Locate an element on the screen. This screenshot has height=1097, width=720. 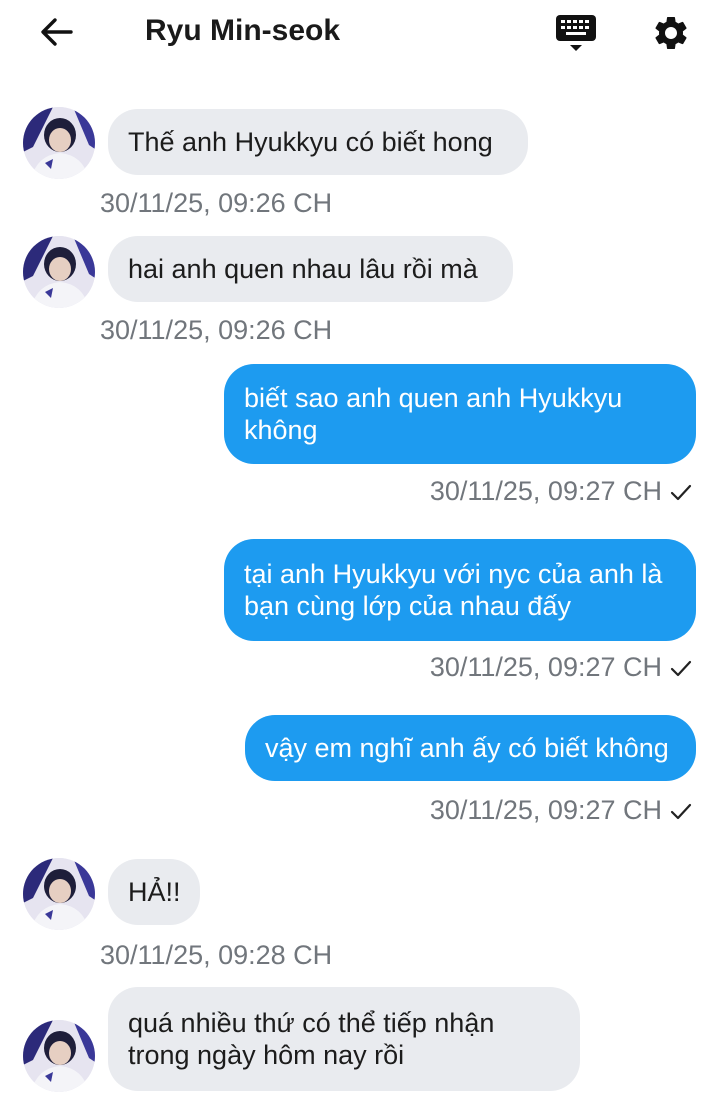
back-button is located at coordinates (56, 32).